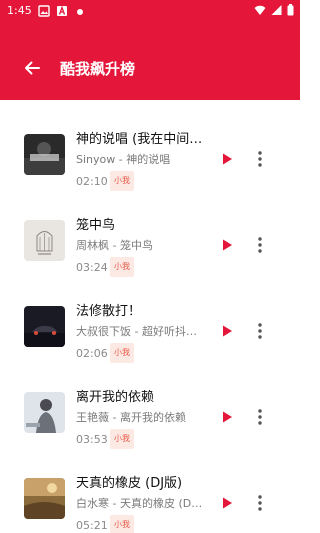 This screenshot has height=533, width=320. What do you see at coordinates (92, 267) in the screenshot?
I see `song-duration: 03:24` at bounding box center [92, 267].